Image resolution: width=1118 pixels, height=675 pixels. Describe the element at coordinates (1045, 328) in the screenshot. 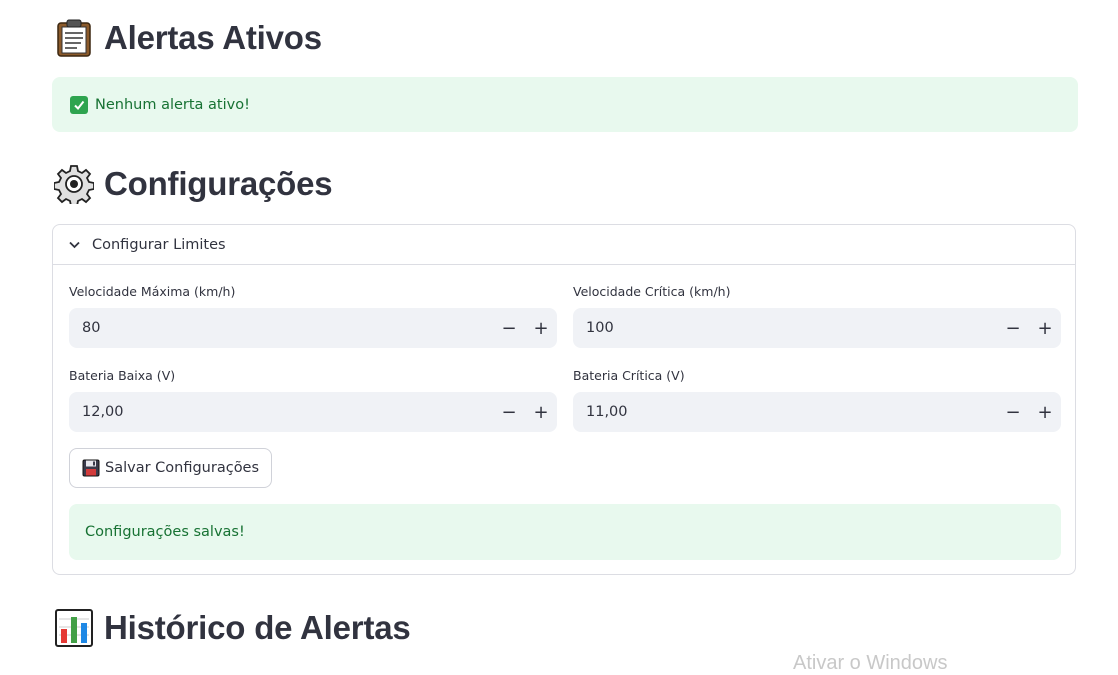

I see `critical-speed-increment-button: +` at that location.